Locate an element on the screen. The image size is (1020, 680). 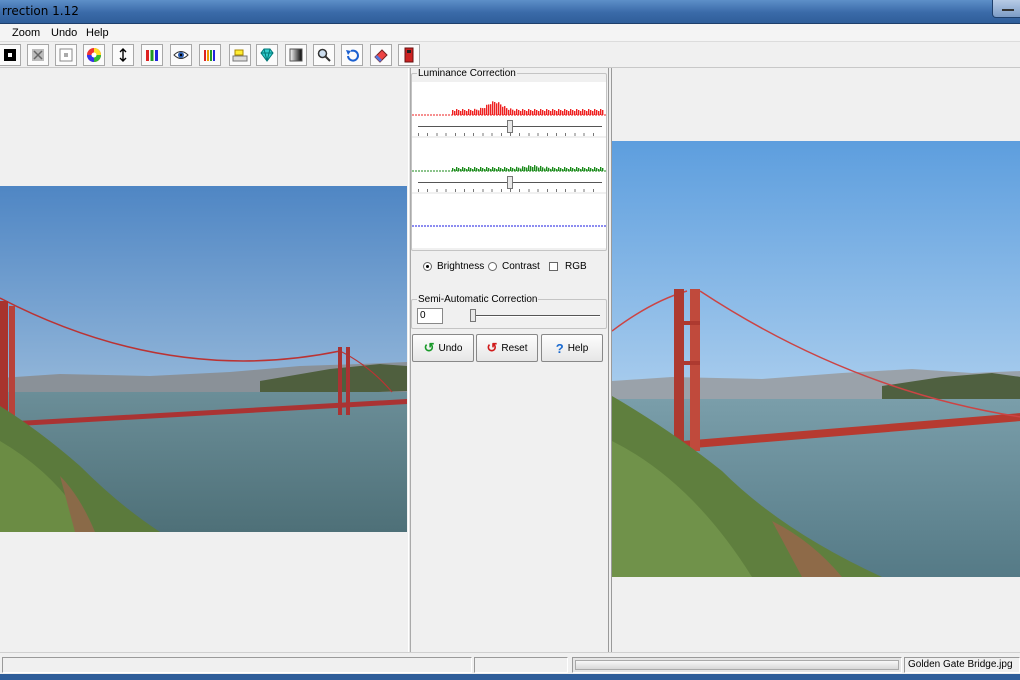
help-icon: ? is located at coordinates (559, 348).